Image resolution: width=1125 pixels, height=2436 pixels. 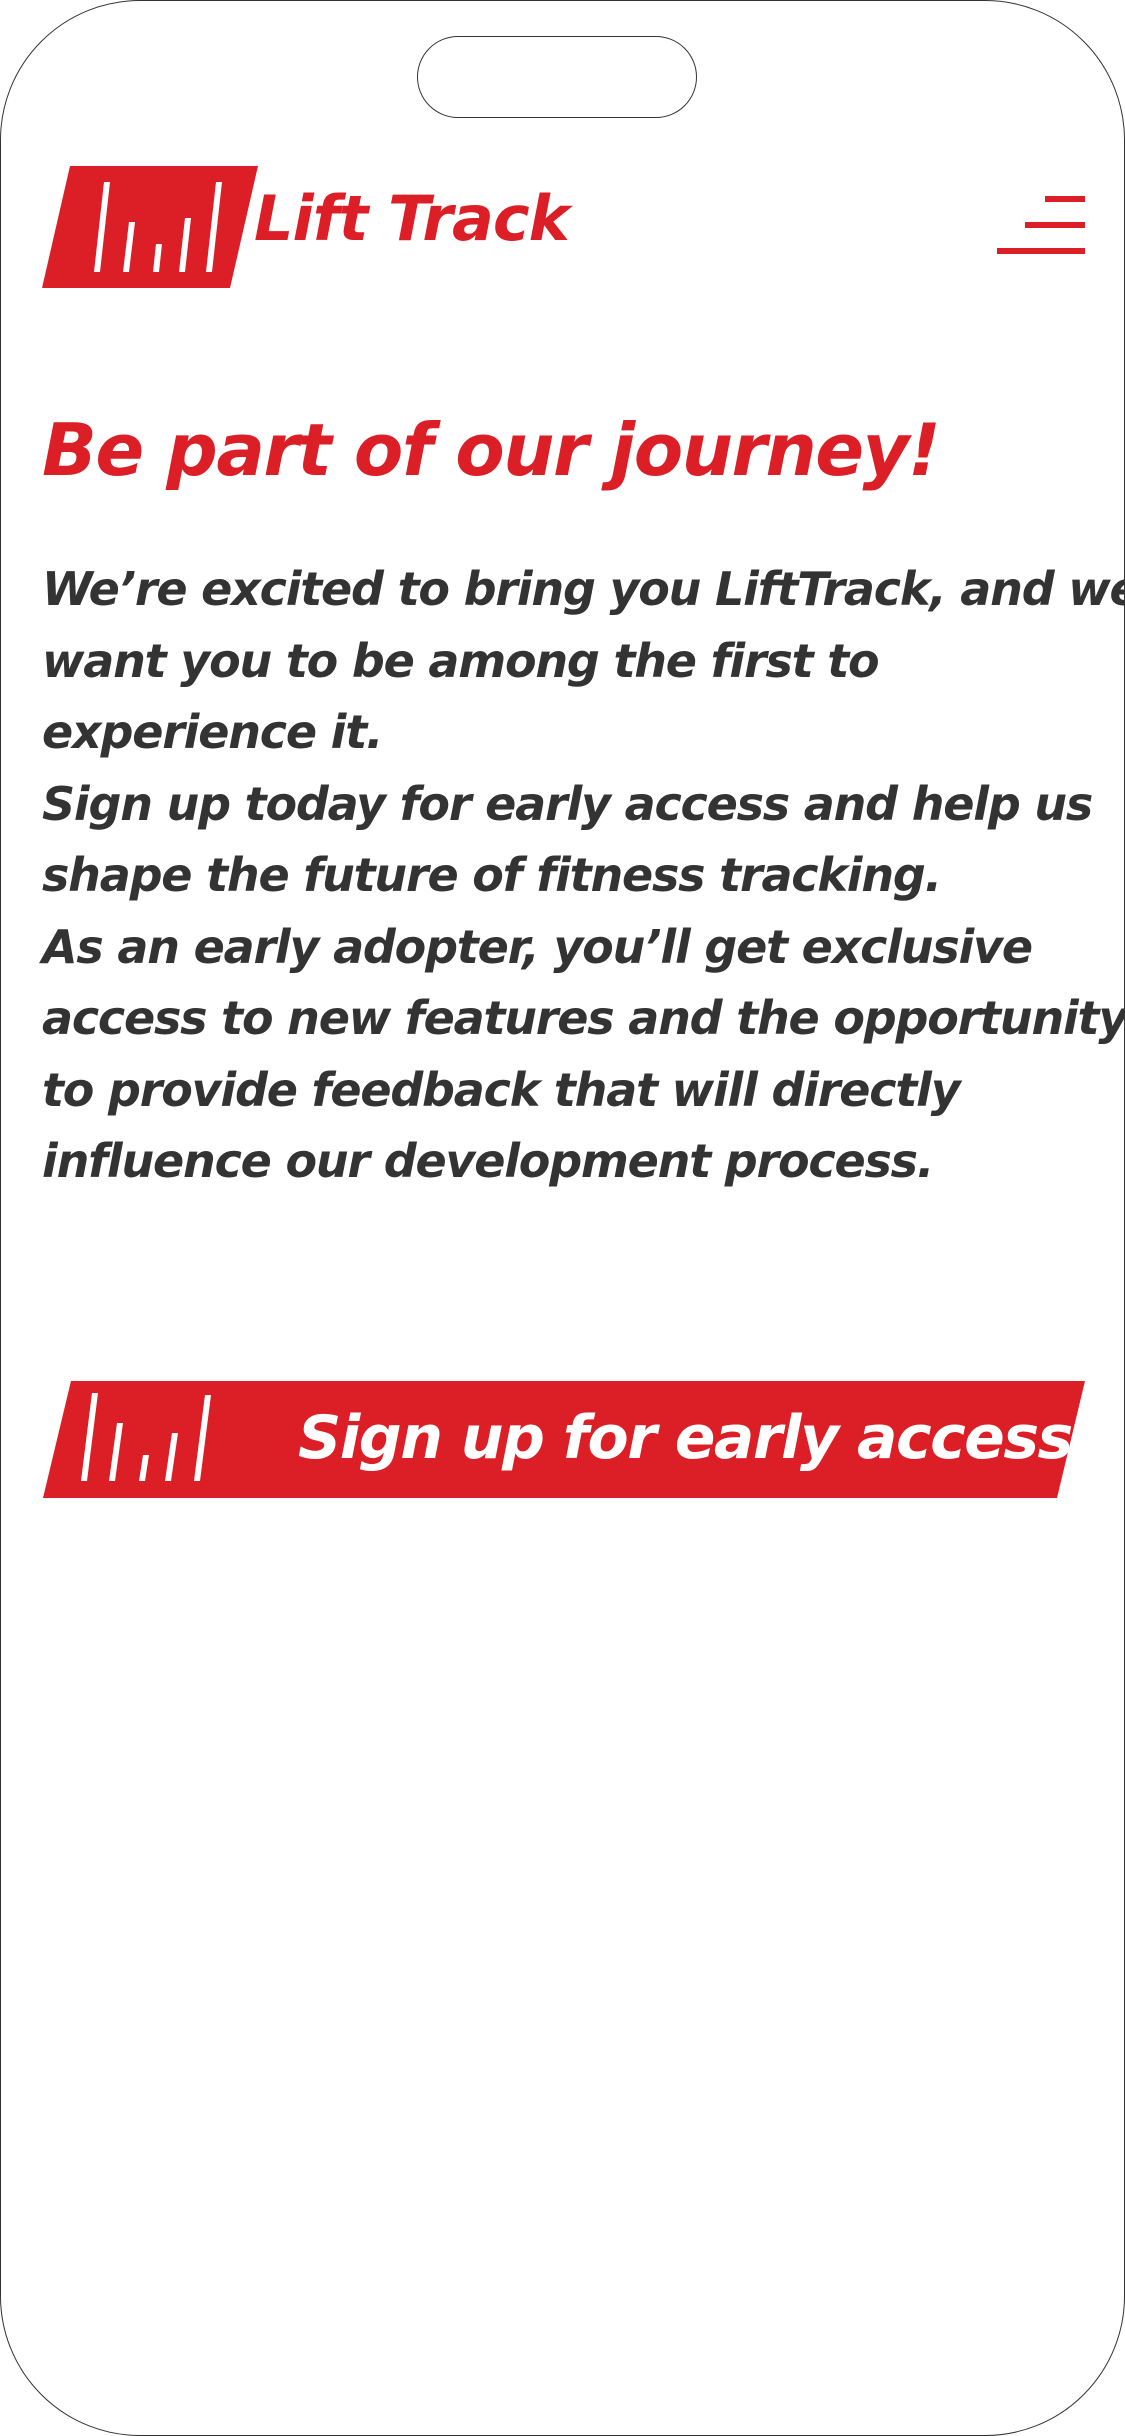 What do you see at coordinates (492, 875) in the screenshot?
I see `intro-line: shape the future of fitness tracking.` at bounding box center [492, 875].